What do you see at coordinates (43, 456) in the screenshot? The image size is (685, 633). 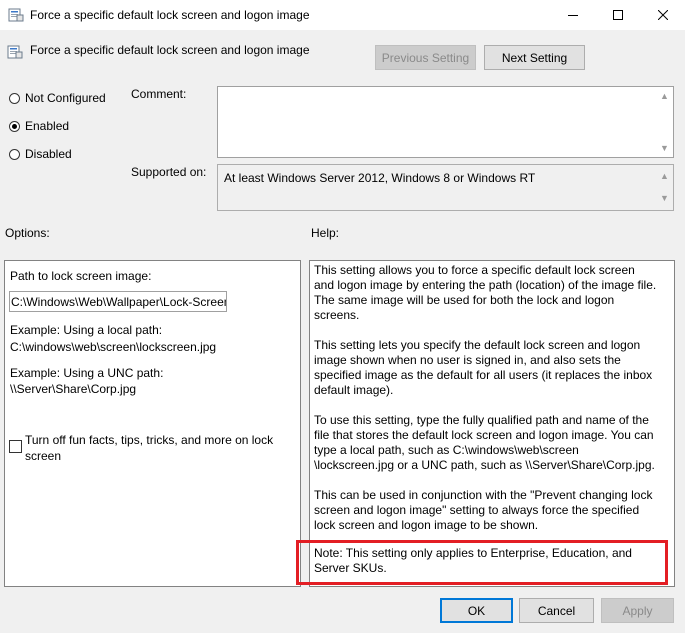 I see `fun-facts-label-line2: screen` at bounding box center [43, 456].